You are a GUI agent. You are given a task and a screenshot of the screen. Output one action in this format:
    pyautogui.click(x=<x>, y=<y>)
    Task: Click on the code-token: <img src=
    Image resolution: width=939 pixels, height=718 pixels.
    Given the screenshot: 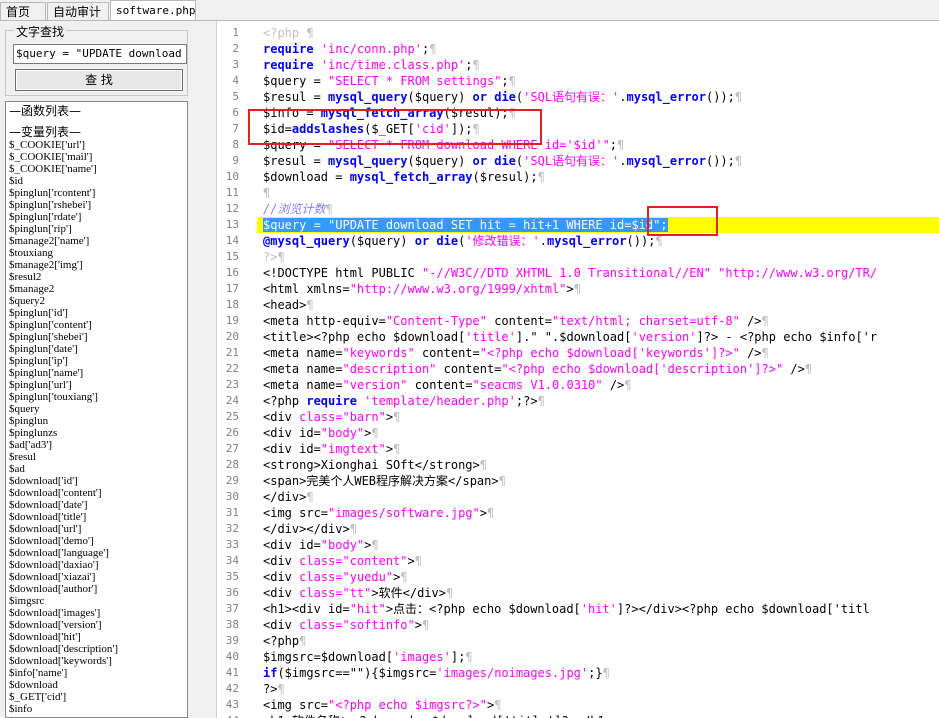 What is the action you would take?
    pyautogui.click(x=296, y=705)
    